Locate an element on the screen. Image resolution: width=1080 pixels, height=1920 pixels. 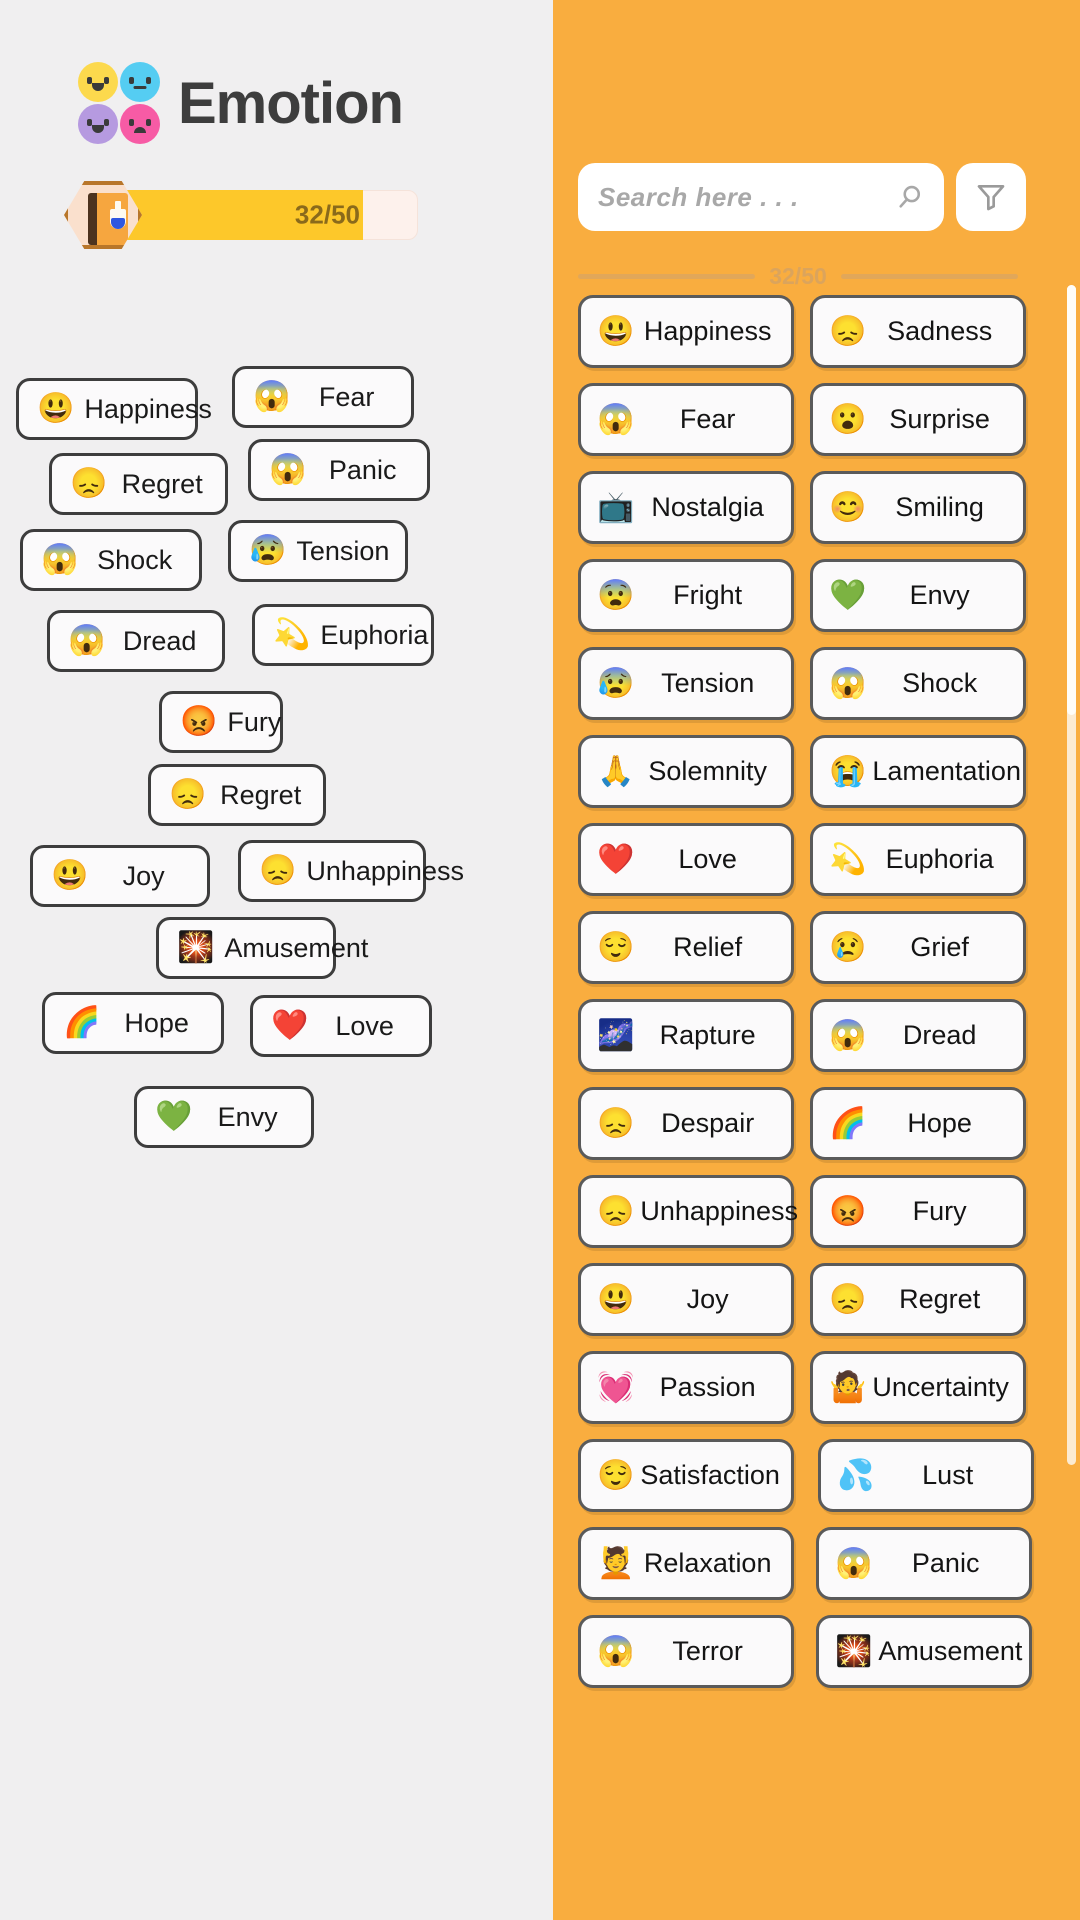
chip-label: Amusement is located at coordinates (296, 947).